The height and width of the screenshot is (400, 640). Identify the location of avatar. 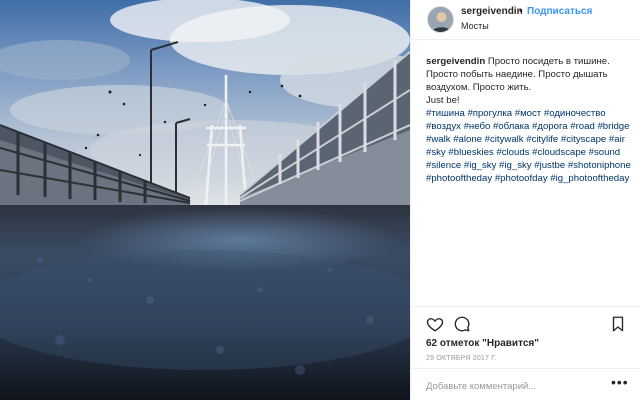
(440, 19).